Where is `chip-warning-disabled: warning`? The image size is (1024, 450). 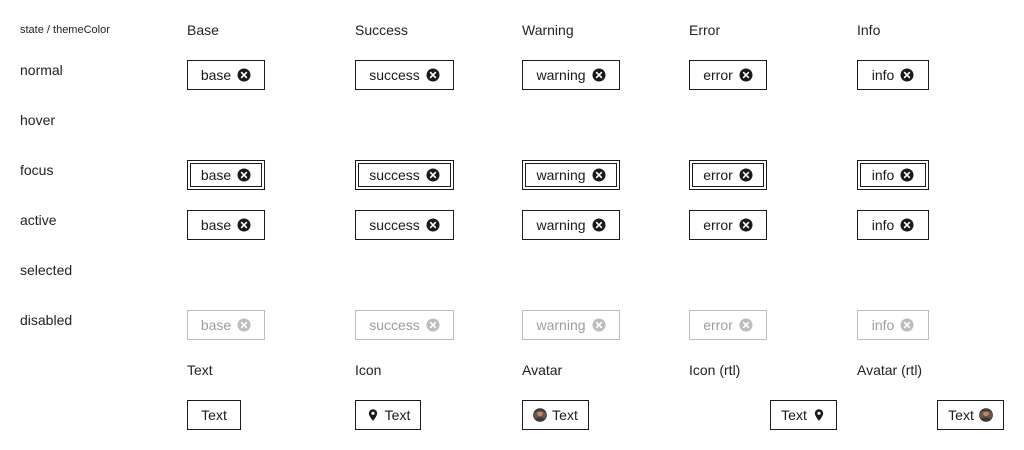
chip-warning-disabled: warning is located at coordinates (571, 325).